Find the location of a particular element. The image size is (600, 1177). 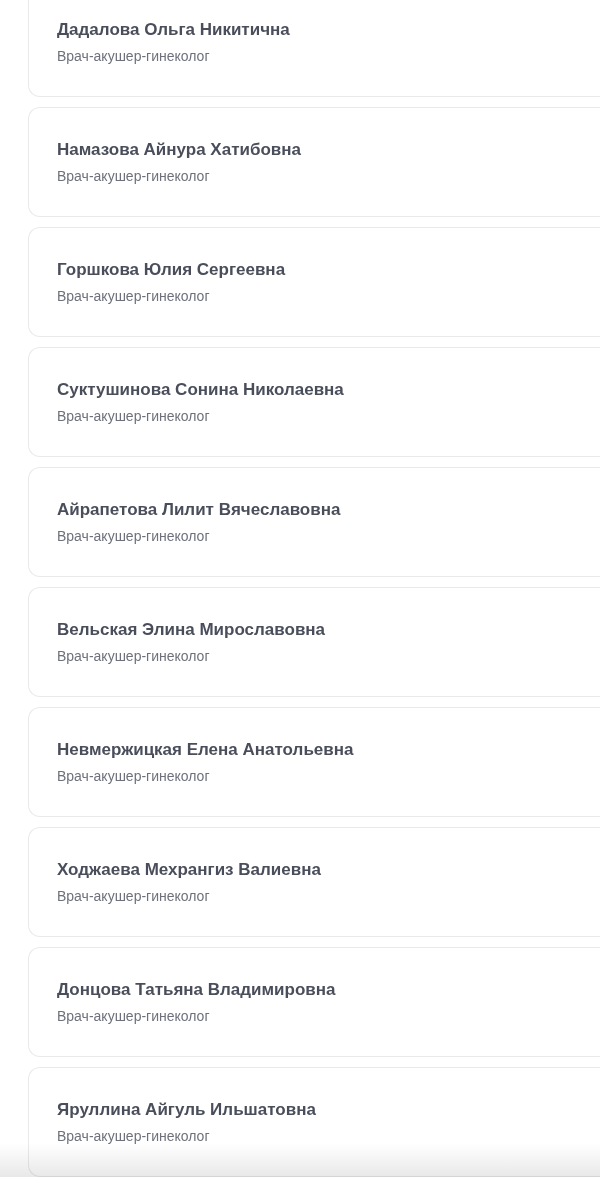

doctor-card: Суктушинова Сонина Николаевна Врач-акушер-гинеколог is located at coordinates (314, 402).